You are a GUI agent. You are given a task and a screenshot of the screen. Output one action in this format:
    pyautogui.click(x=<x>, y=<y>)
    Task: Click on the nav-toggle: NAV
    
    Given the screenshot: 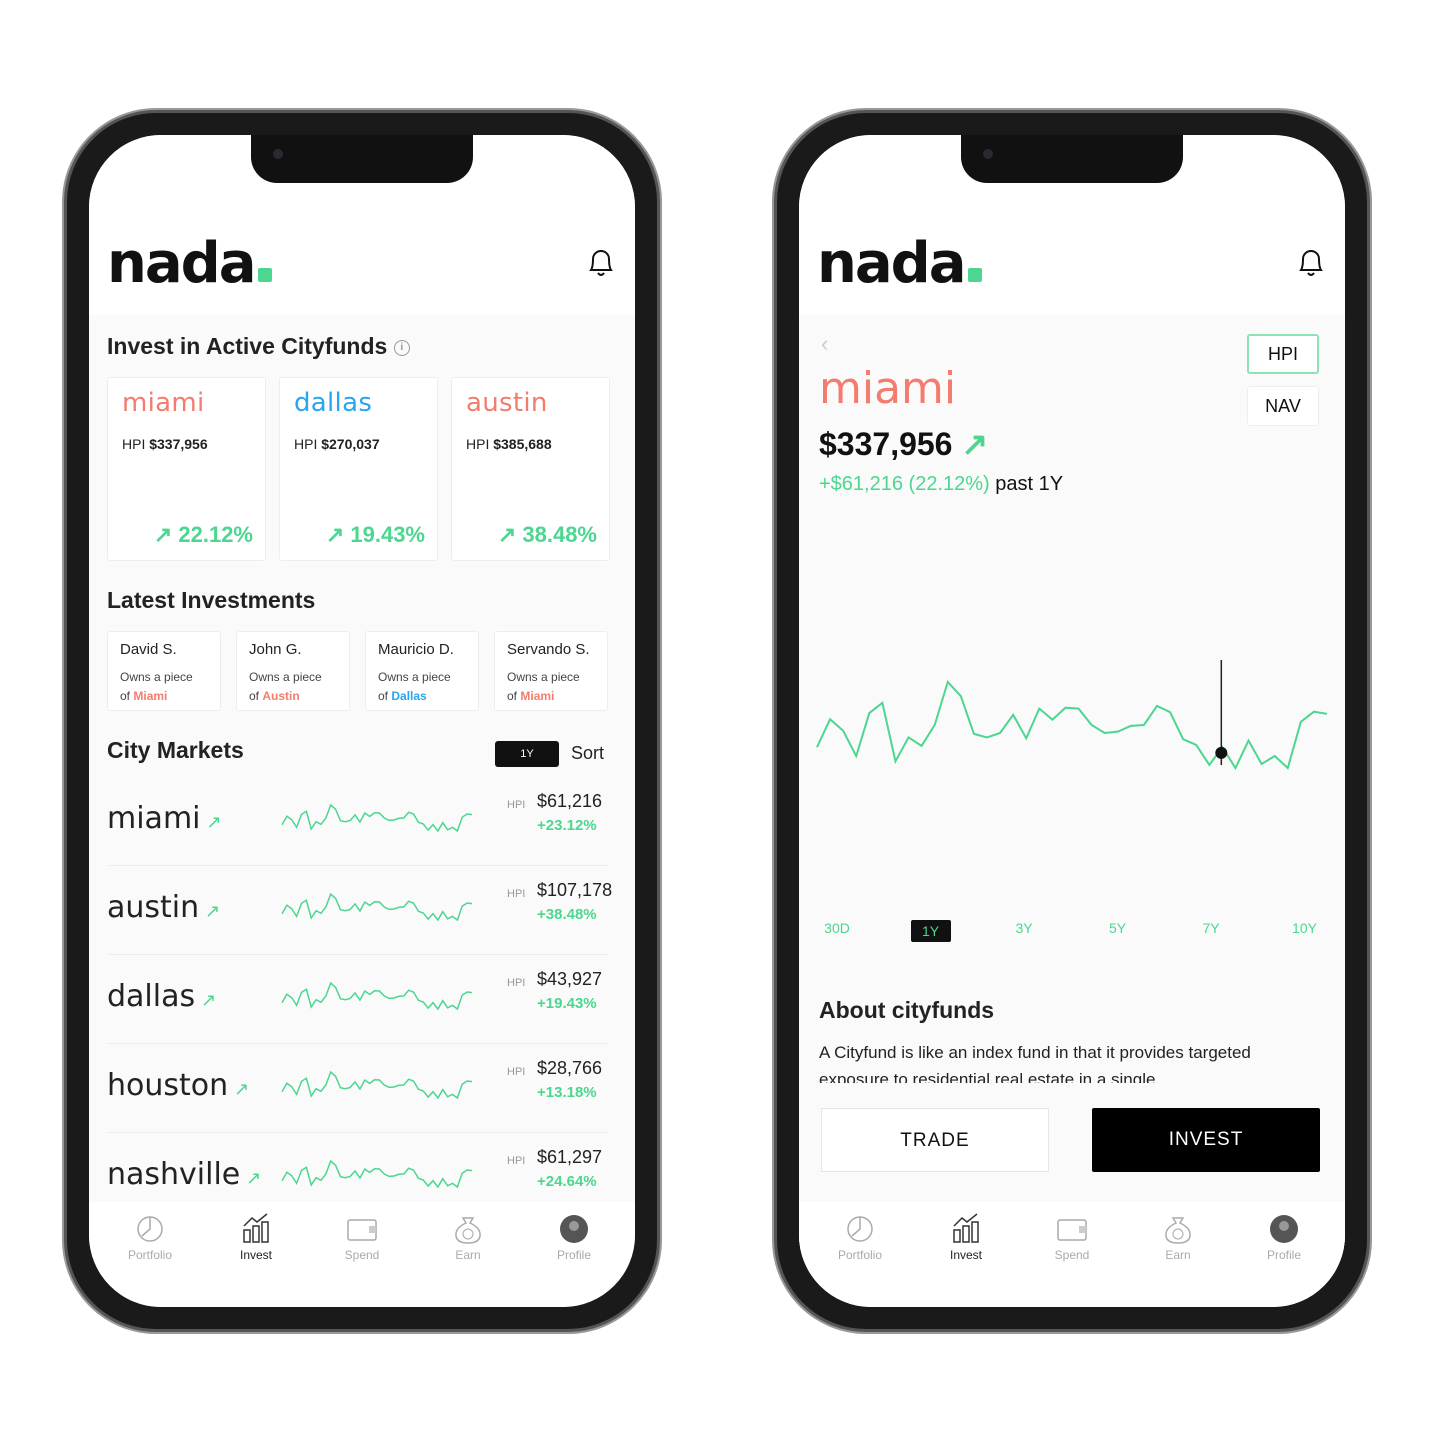 What is the action you would take?
    pyautogui.click(x=1283, y=406)
    